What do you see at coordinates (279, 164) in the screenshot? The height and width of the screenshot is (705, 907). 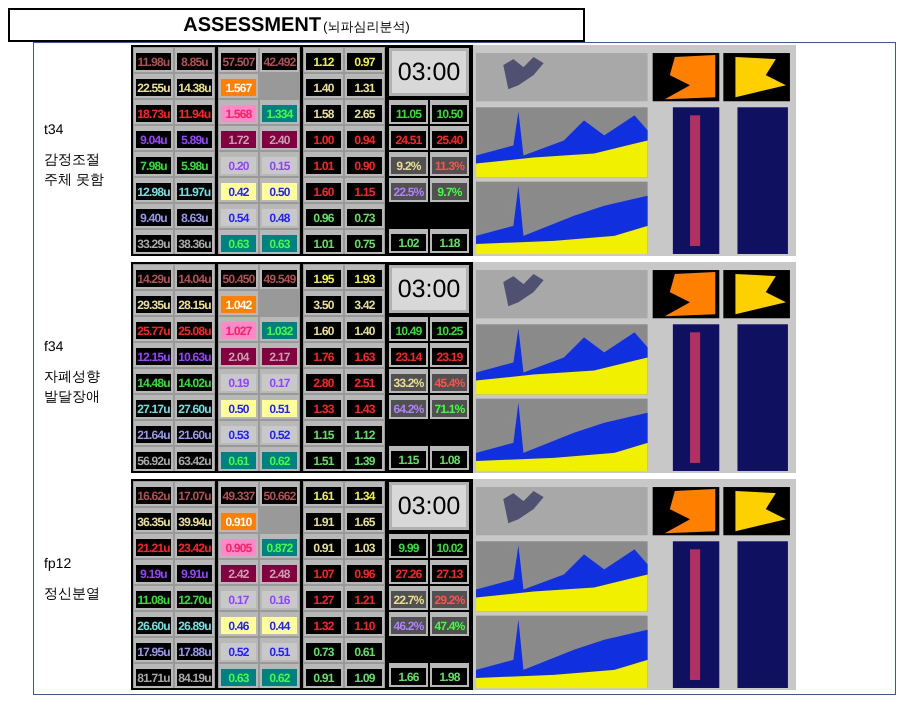 I see `readout: 0.15` at bounding box center [279, 164].